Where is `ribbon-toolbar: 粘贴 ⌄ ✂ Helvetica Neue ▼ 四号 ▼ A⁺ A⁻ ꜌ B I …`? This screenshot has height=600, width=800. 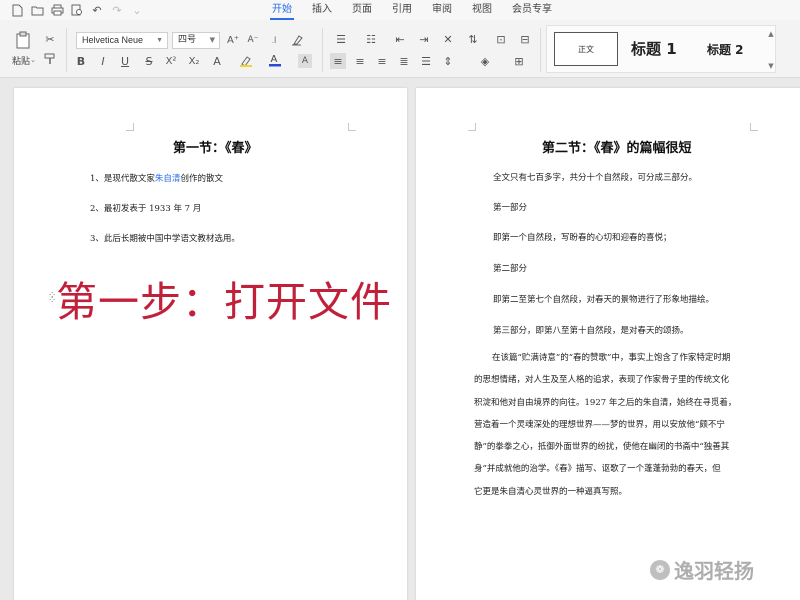 ribbon-toolbar: 粘贴 ⌄ ✂ Helvetica Neue ▼ 四号 ▼ A⁺ A⁻ ꜌ B I … is located at coordinates (400, 49).